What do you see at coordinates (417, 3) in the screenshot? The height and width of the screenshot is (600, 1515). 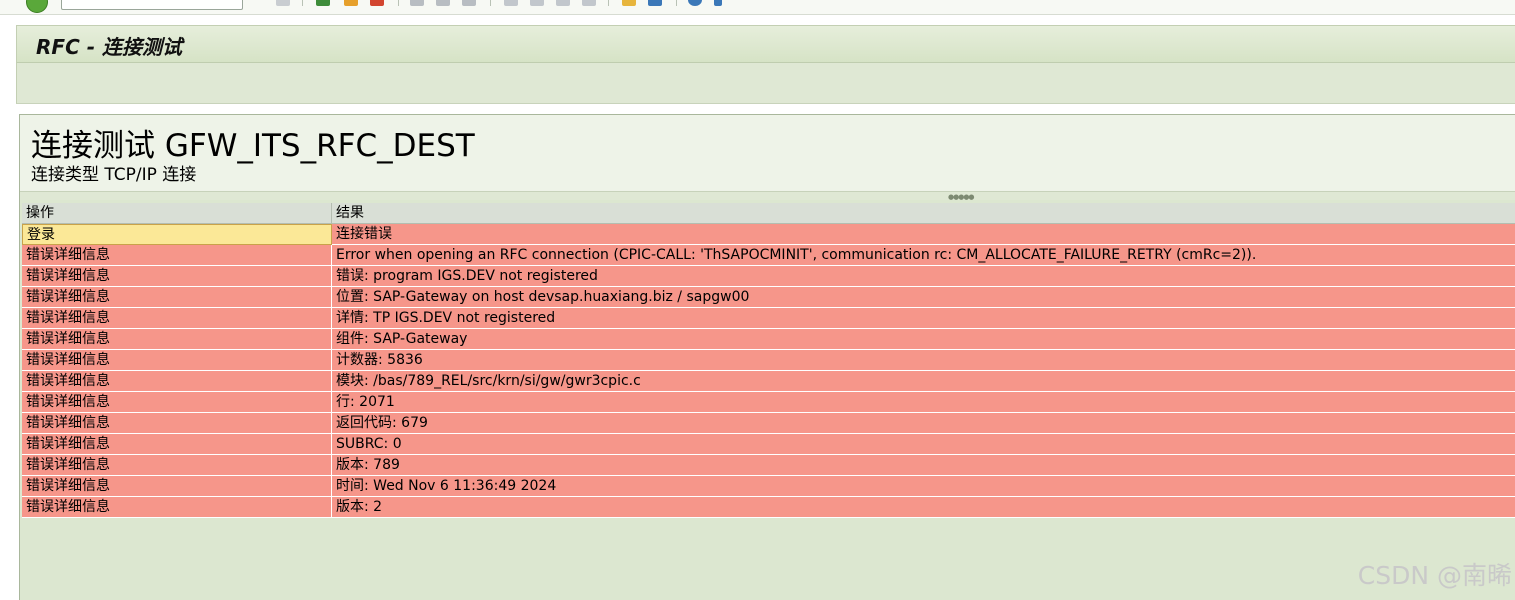 I see `print-icon` at bounding box center [417, 3].